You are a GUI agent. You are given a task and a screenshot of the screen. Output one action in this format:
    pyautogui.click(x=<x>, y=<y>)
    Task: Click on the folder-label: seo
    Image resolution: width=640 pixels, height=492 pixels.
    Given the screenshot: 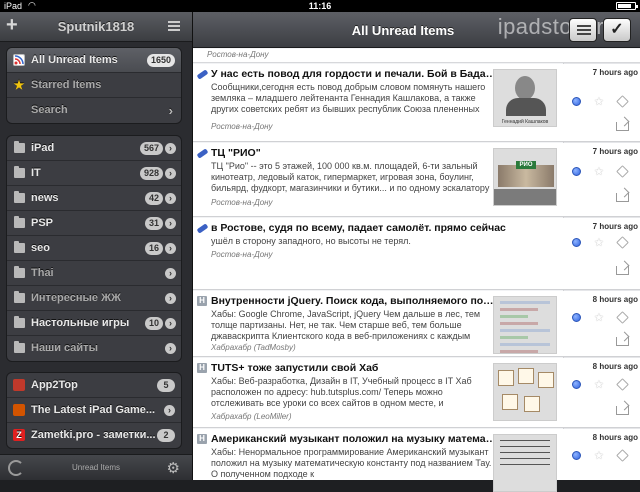 What is the action you would take?
    pyautogui.click(x=40, y=248)
    